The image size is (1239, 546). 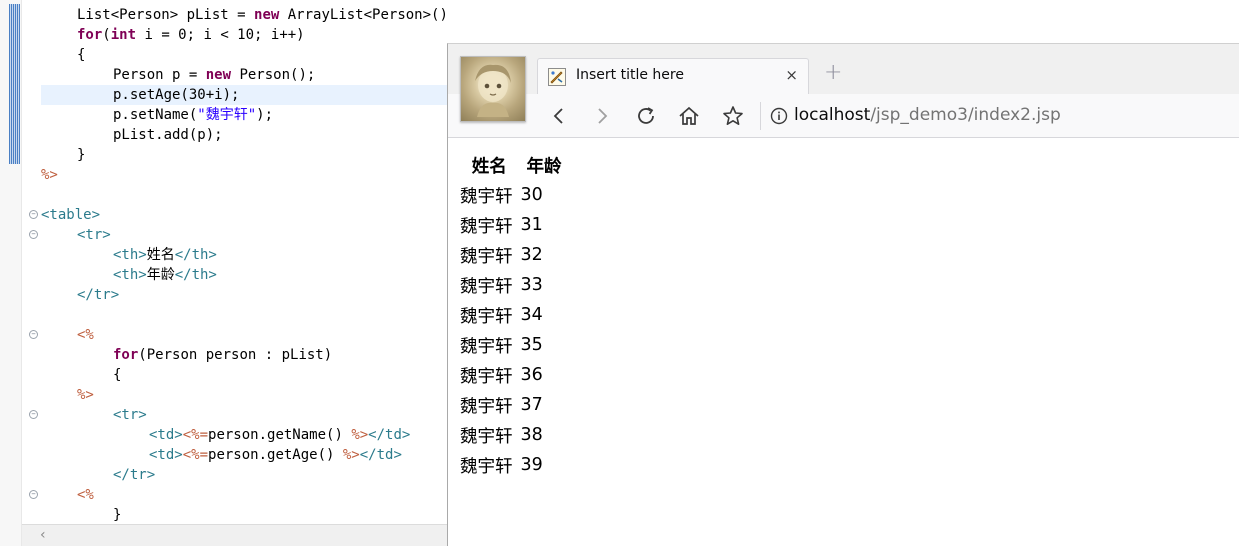 I want to click on home-button, so click(x=689, y=116).